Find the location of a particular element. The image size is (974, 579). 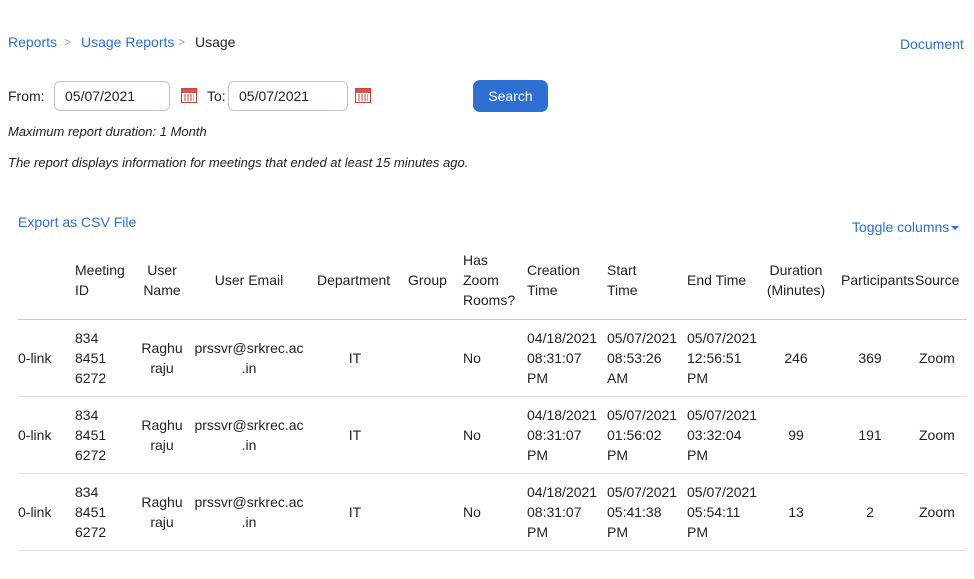

cell-line: 8451 is located at coordinates (91, 512).